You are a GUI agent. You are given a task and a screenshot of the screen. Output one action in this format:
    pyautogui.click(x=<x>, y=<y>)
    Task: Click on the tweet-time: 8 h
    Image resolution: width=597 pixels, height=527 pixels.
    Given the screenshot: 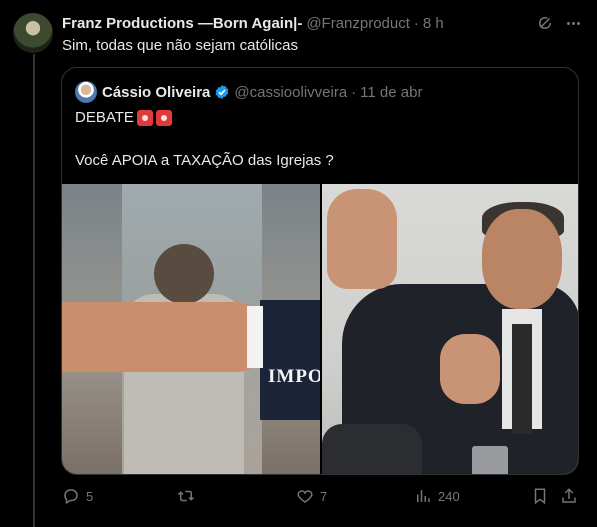 What is the action you would take?
    pyautogui.click(x=433, y=23)
    